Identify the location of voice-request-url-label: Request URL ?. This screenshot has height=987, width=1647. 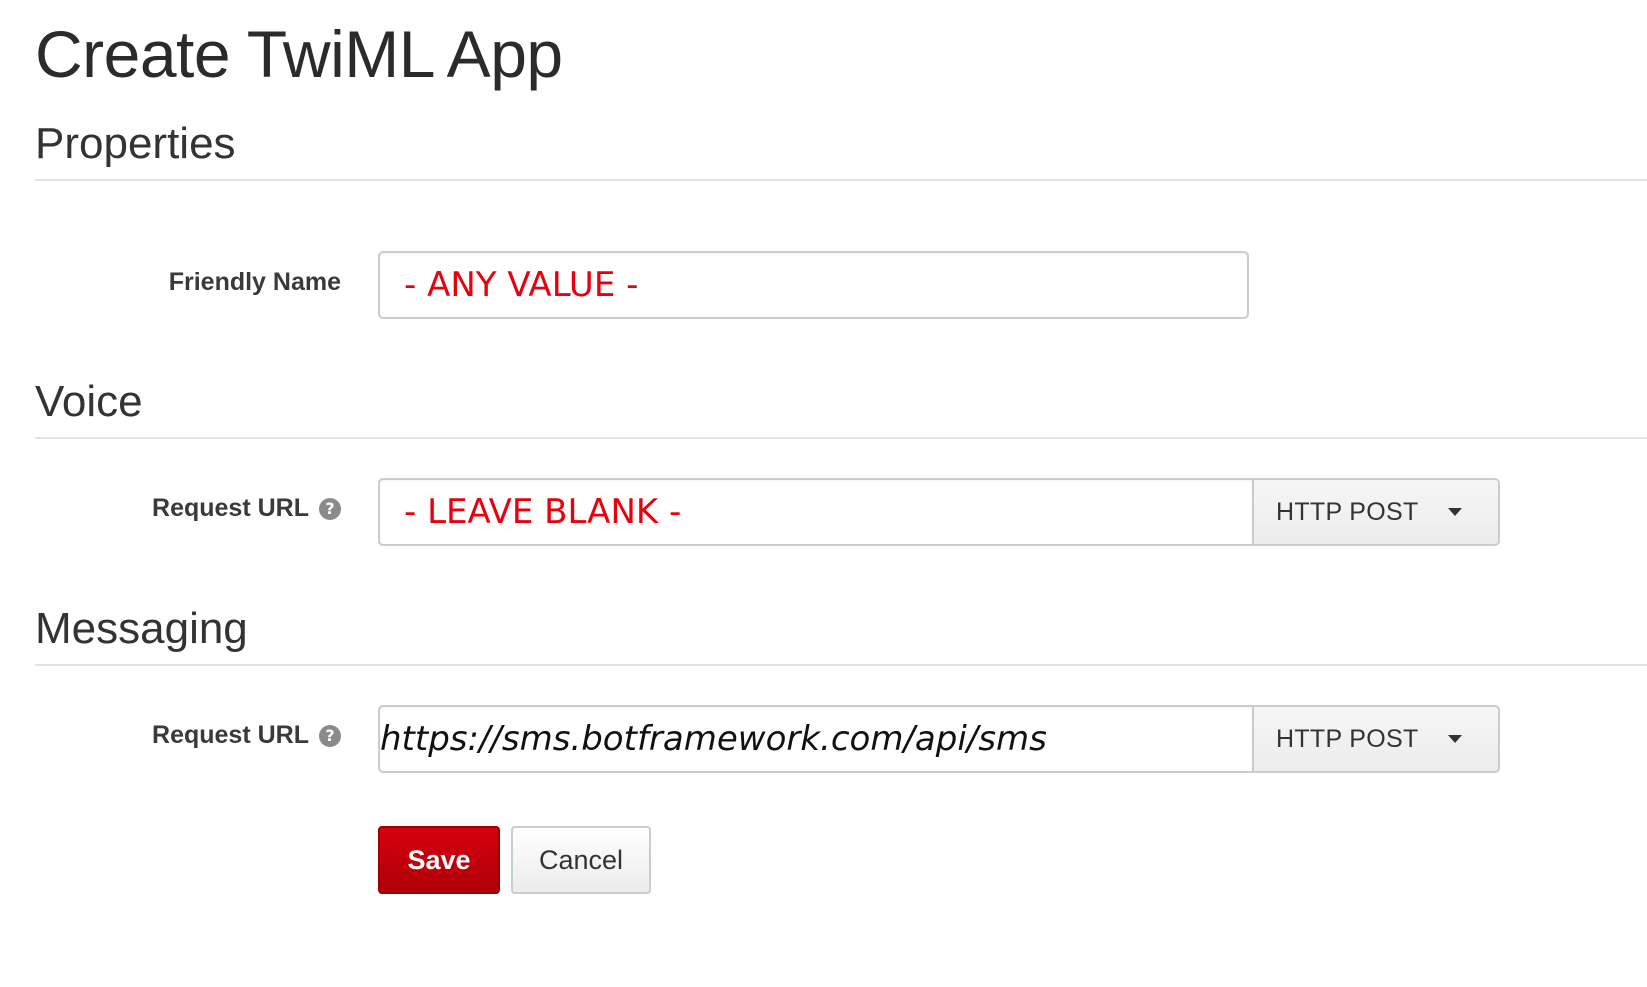
(246, 508).